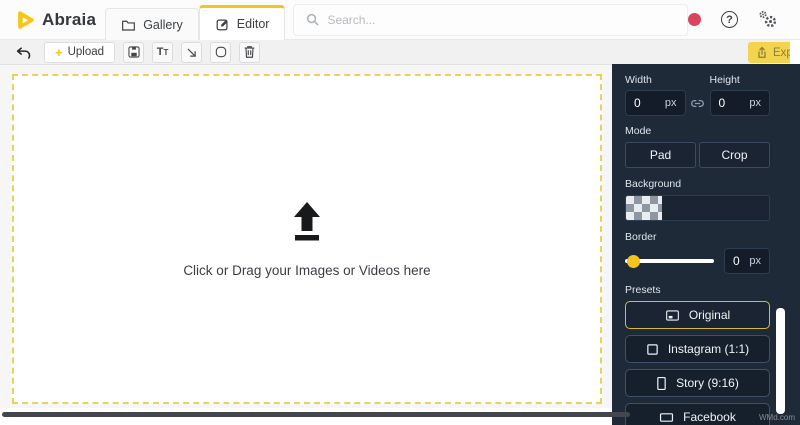 This screenshot has width=800, height=425. What do you see at coordinates (641, 237) in the screenshot?
I see `border-label: Border` at bounding box center [641, 237].